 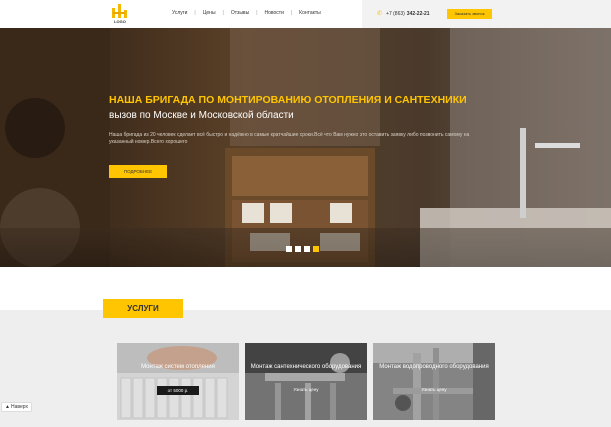 What do you see at coordinates (19, 407) in the screenshot?
I see `widget-label: Наверх` at bounding box center [19, 407].